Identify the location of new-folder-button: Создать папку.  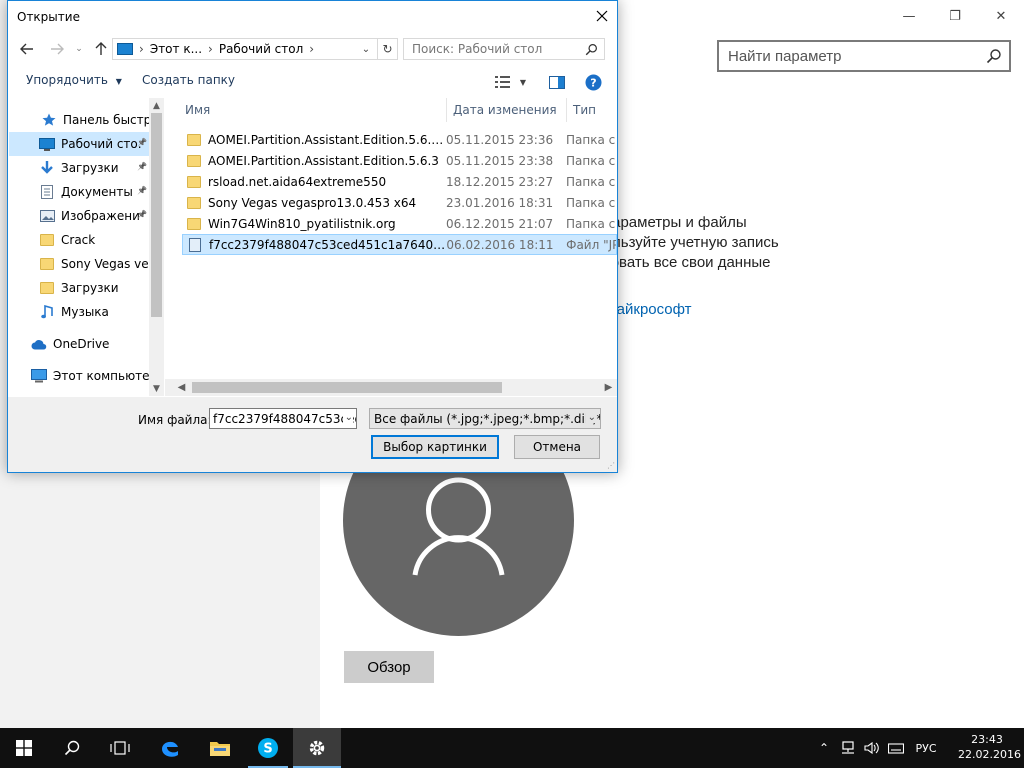
(188, 80).